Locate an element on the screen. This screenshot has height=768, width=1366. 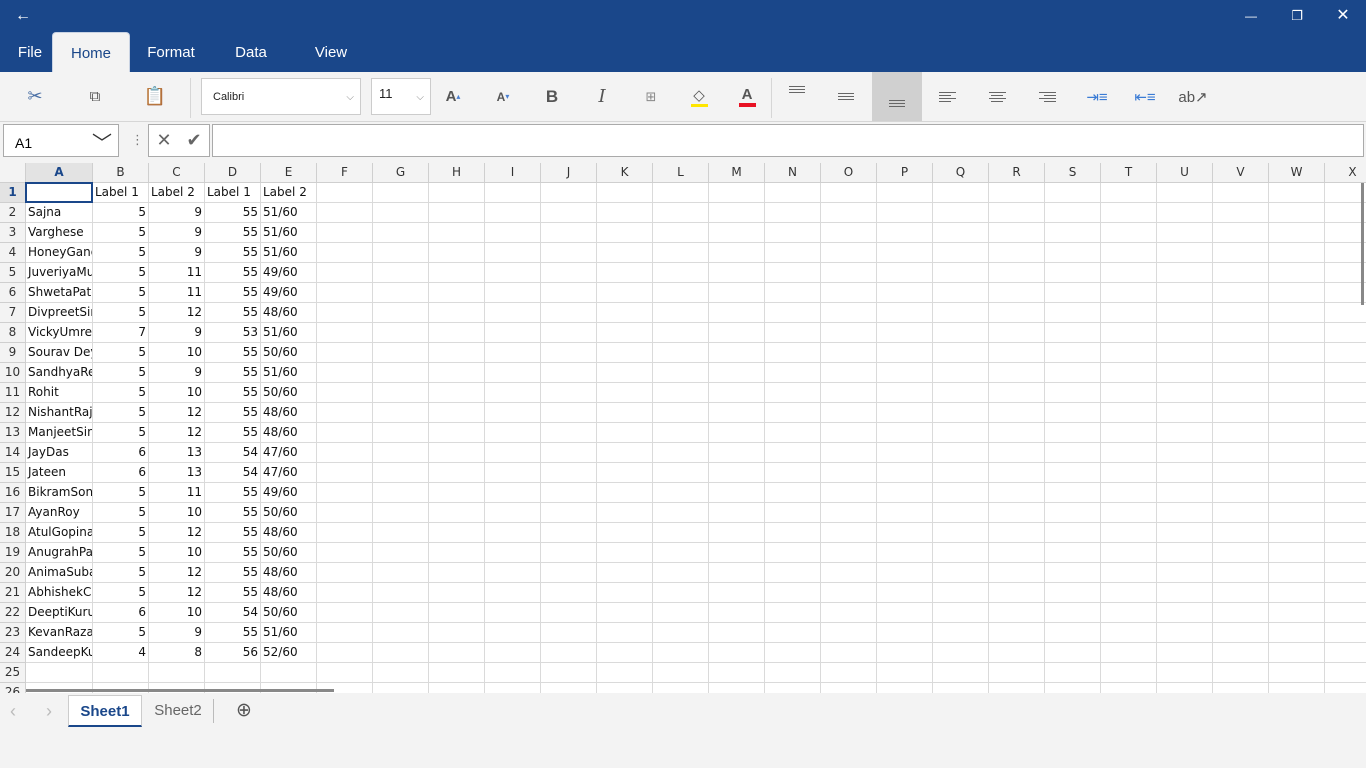
cell-T25 is located at coordinates (1129, 673).